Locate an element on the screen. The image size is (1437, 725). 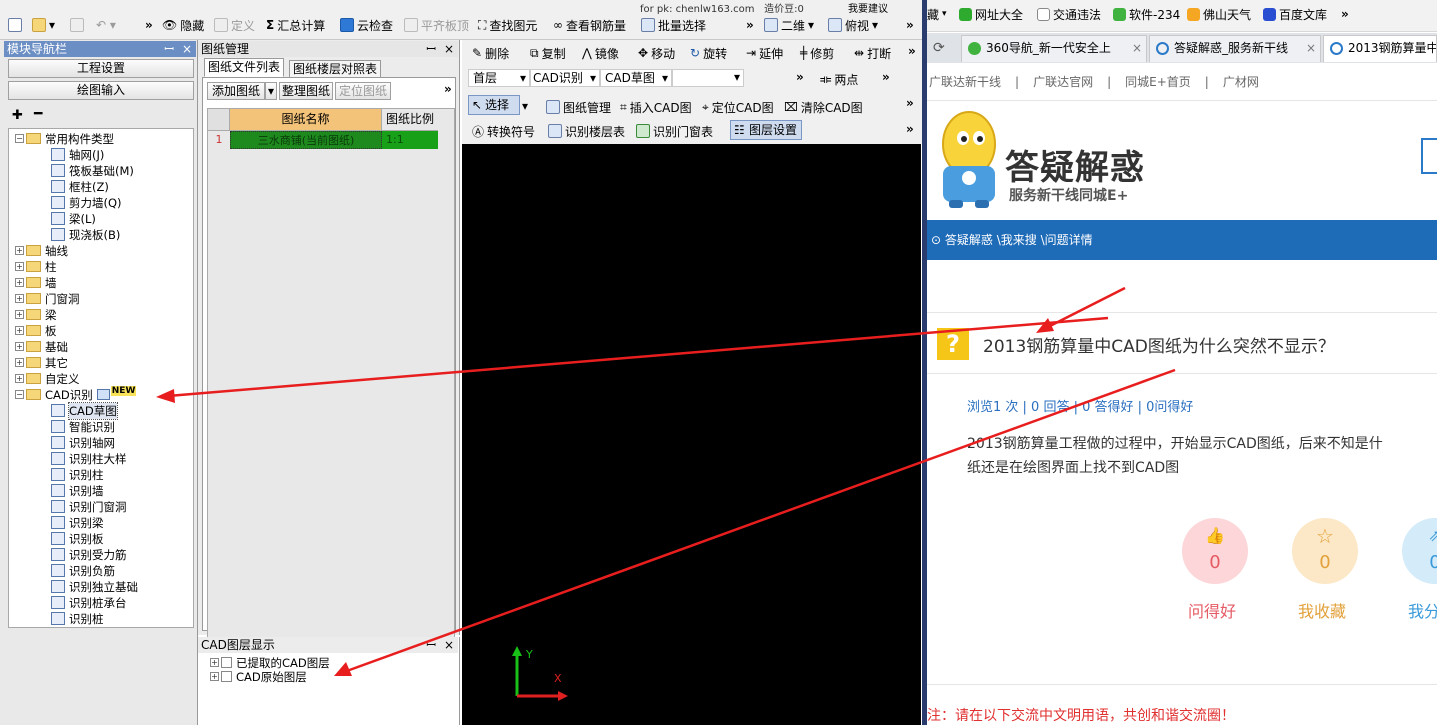
extend-button: ⇥ 延伸 is located at coordinates (764, 53).